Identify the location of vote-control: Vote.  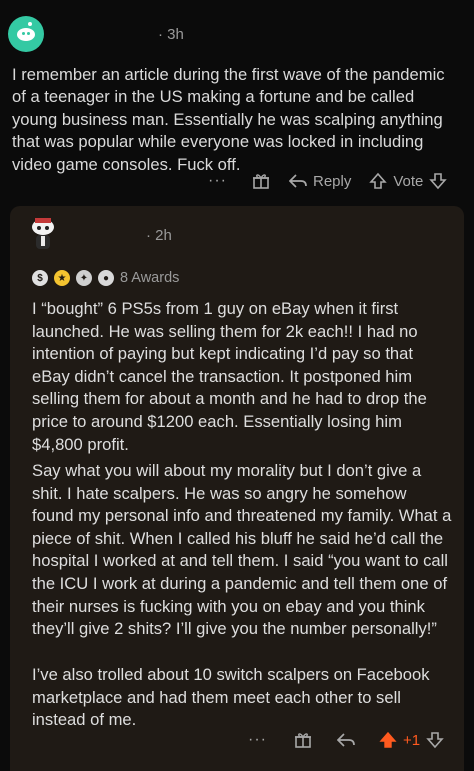
(408, 181).